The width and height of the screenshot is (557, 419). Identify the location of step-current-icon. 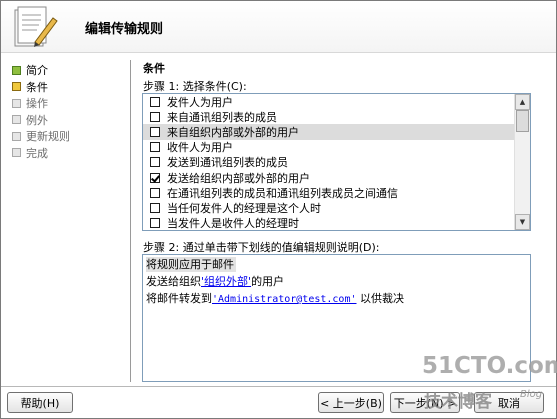
(16, 87).